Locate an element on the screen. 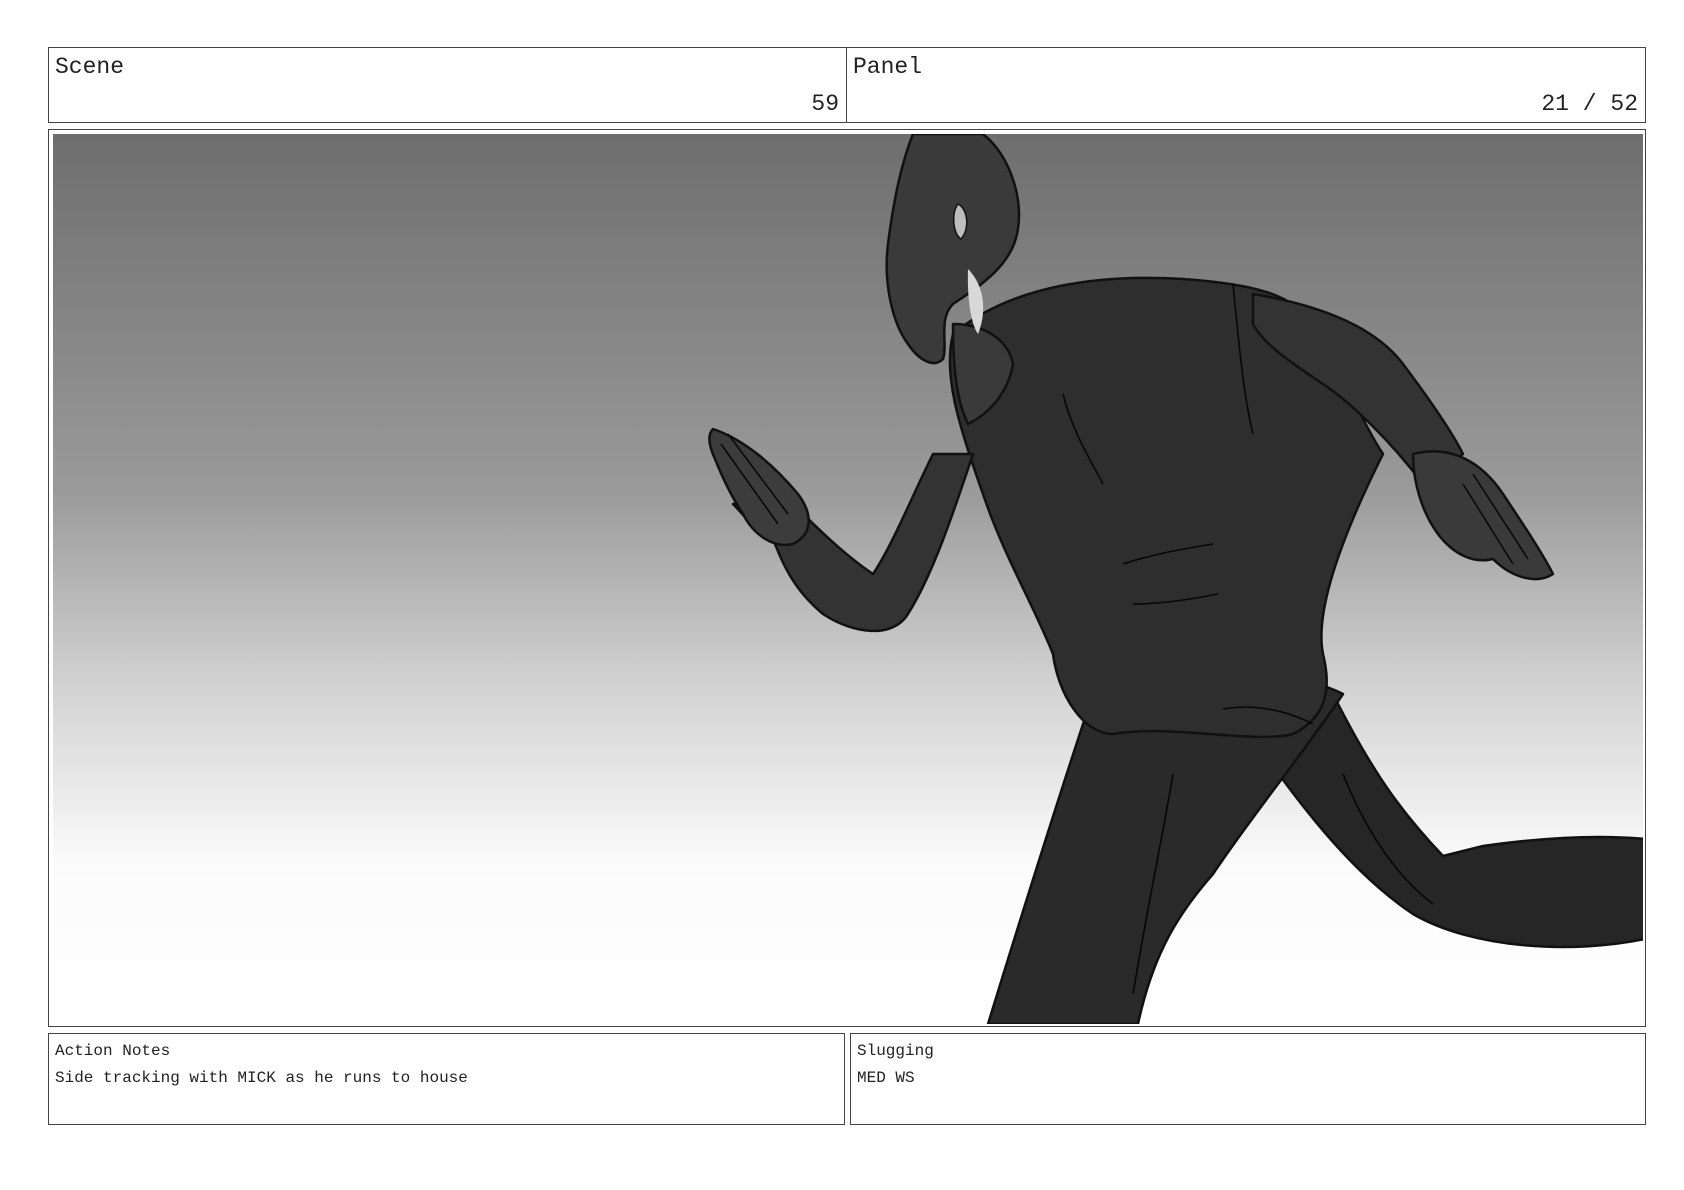 Image resolution: width=1684 pixels, height=1190 pixels. panel-label: Panel is located at coordinates (888, 67).